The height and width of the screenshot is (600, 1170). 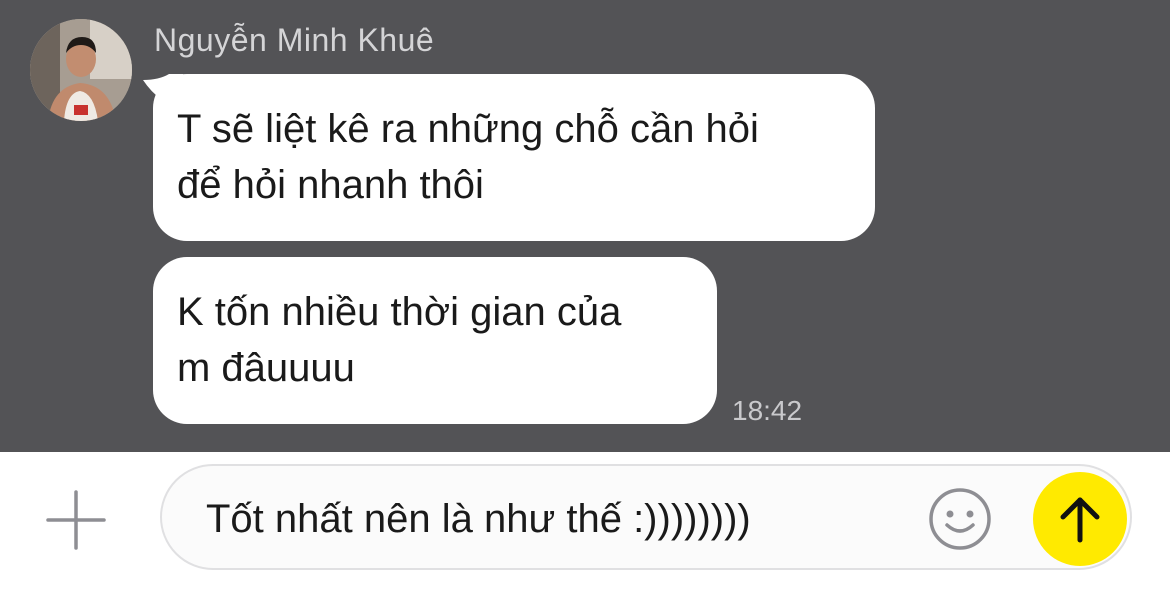 I want to click on message-bubble: K tốn nhiều thời gian của m đâuuuu, so click(x=435, y=340).